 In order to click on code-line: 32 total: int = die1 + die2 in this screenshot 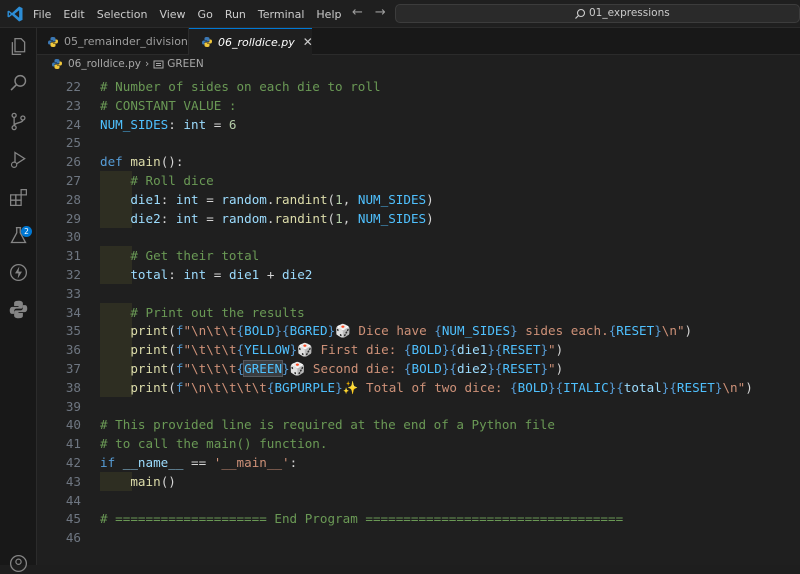, I will do `click(418, 274)`.